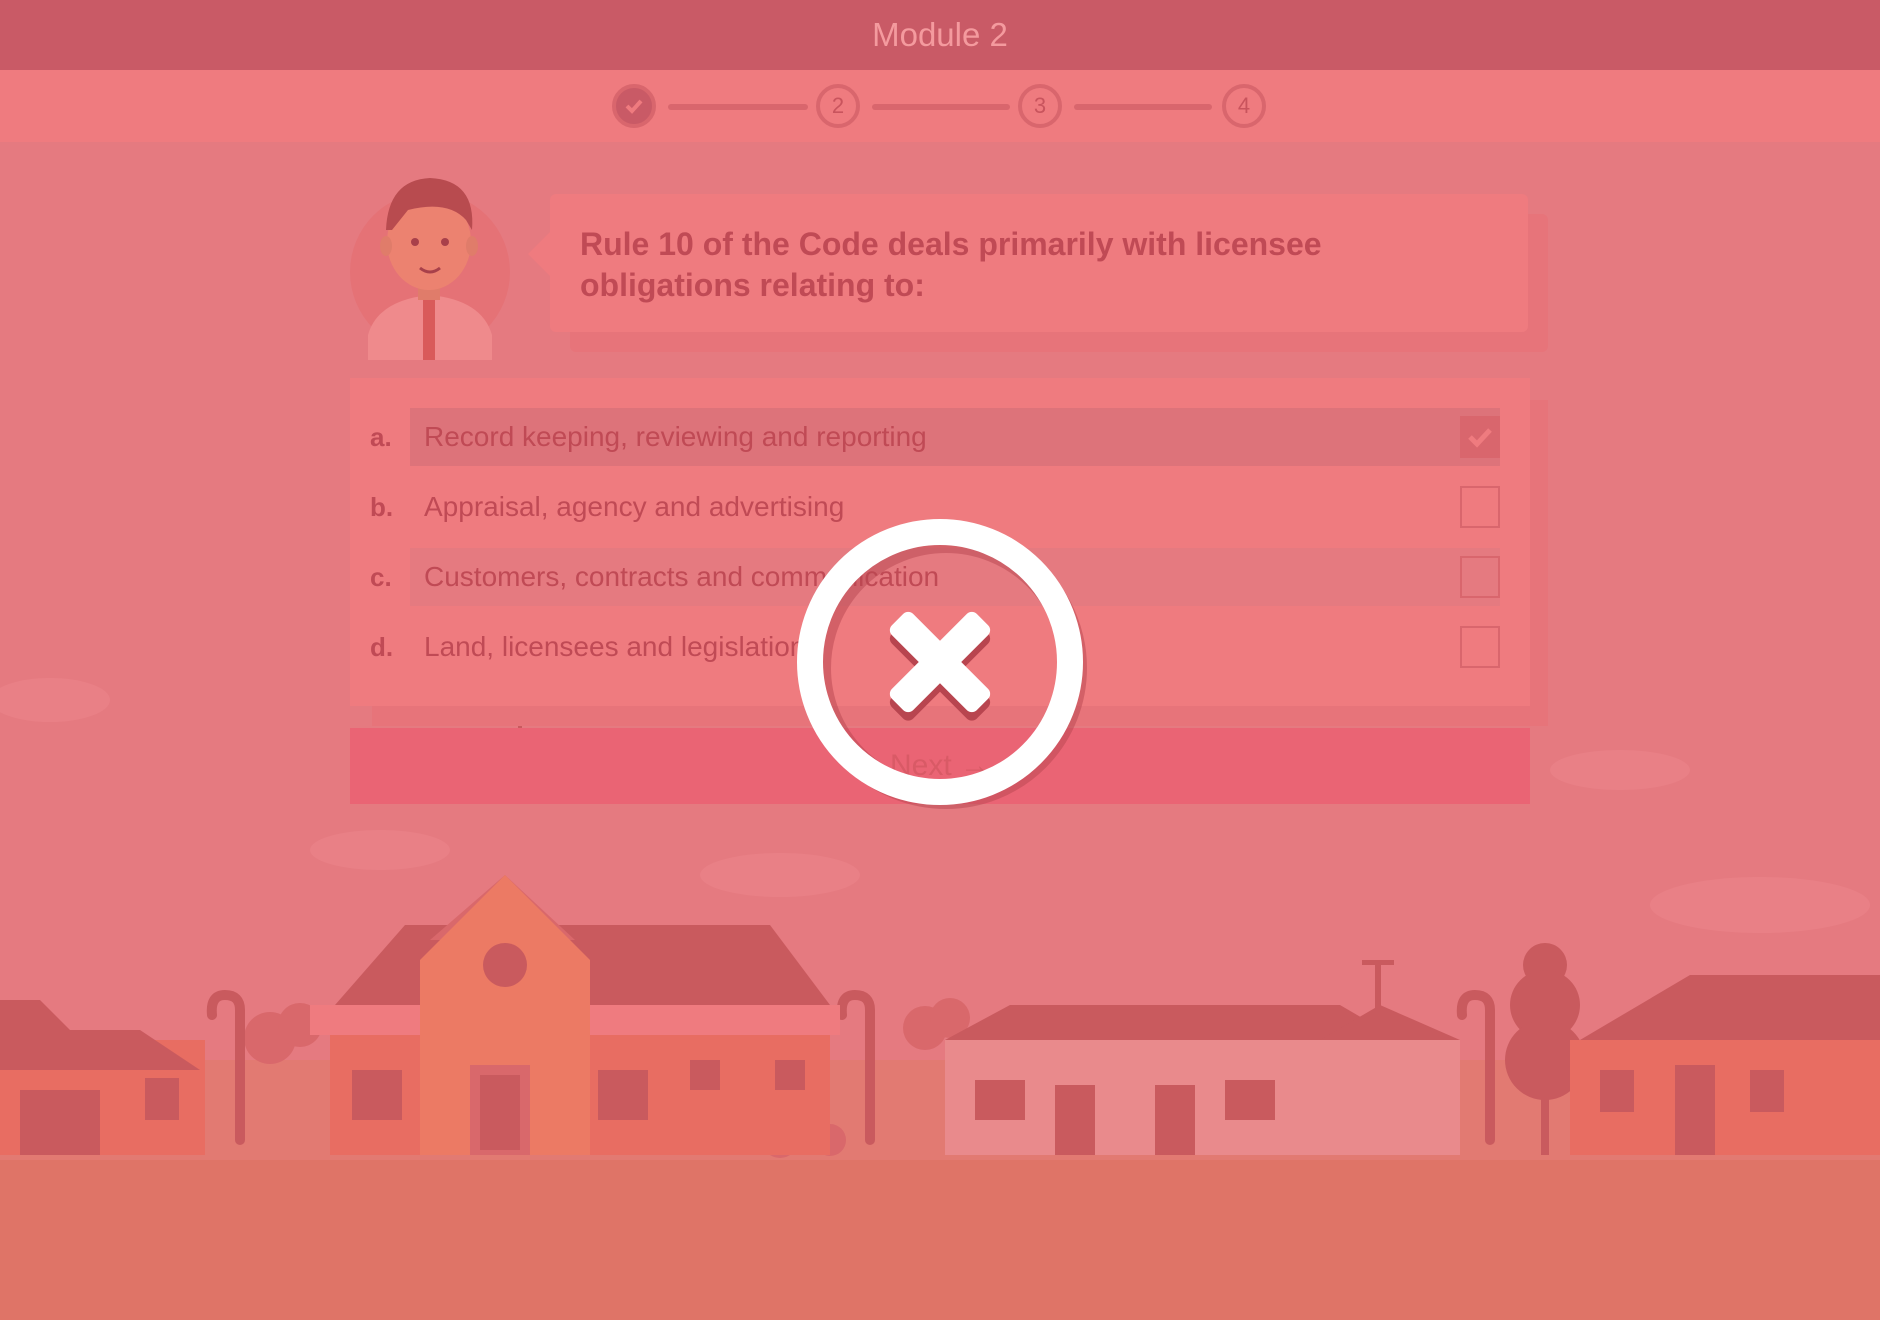 This screenshot has height=1320, width=1880. I want to click on option-letter: d., so click(382, 647).